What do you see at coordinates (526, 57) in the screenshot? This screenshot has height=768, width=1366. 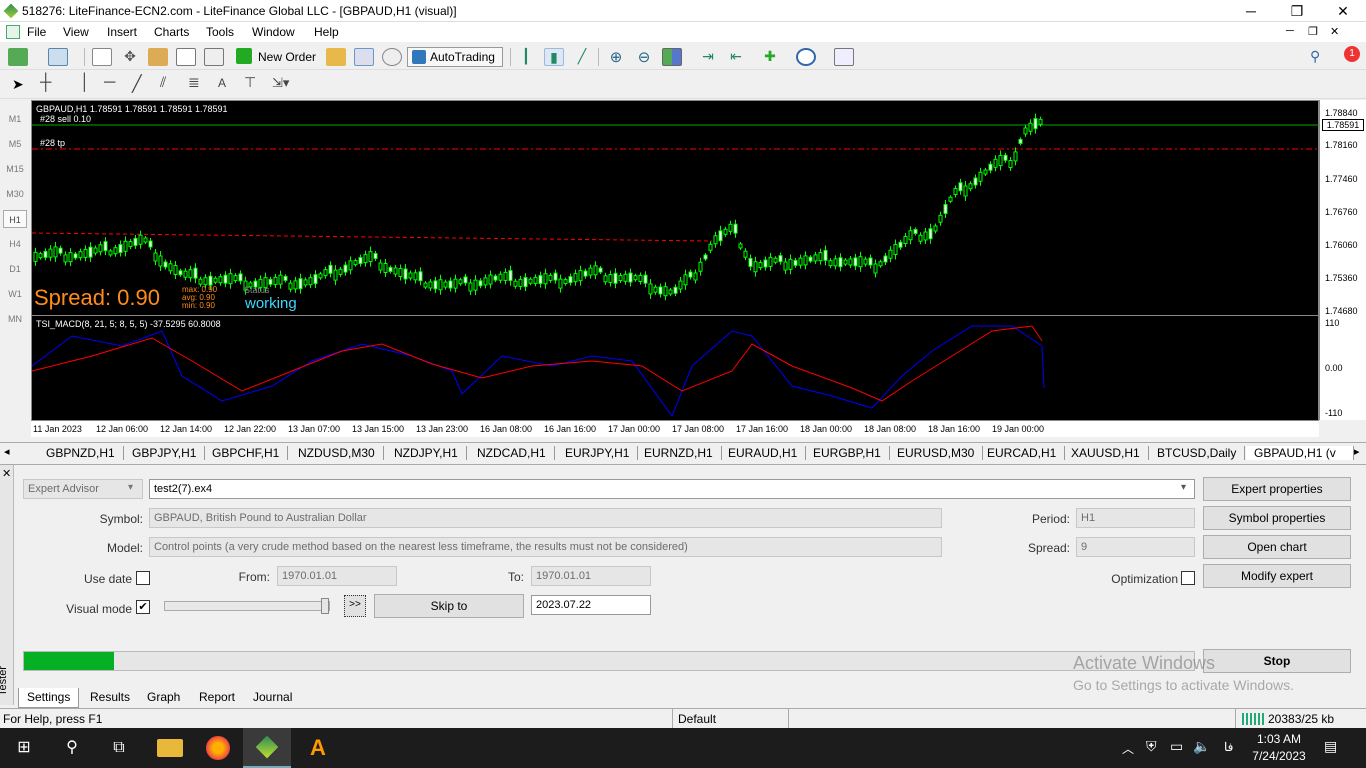 I see `bar-chart-icon: ┃` at bounding box center [526, 57].